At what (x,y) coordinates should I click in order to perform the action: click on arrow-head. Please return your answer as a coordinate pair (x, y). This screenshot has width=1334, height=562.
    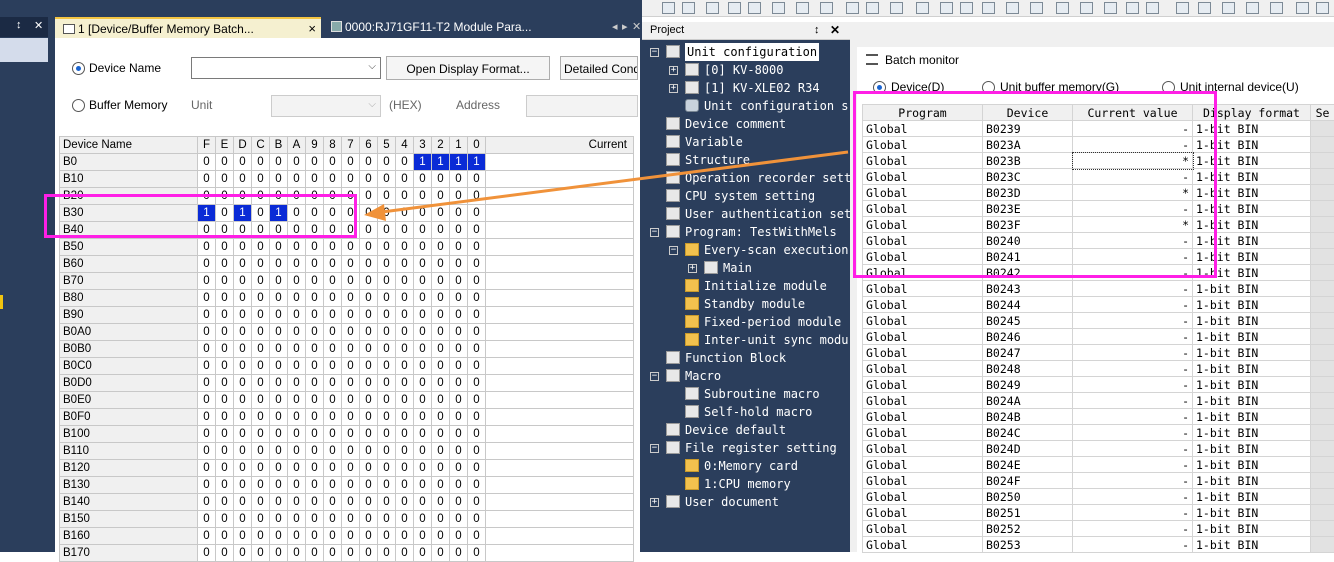
    Looking at the image, I should click on (375, 212).